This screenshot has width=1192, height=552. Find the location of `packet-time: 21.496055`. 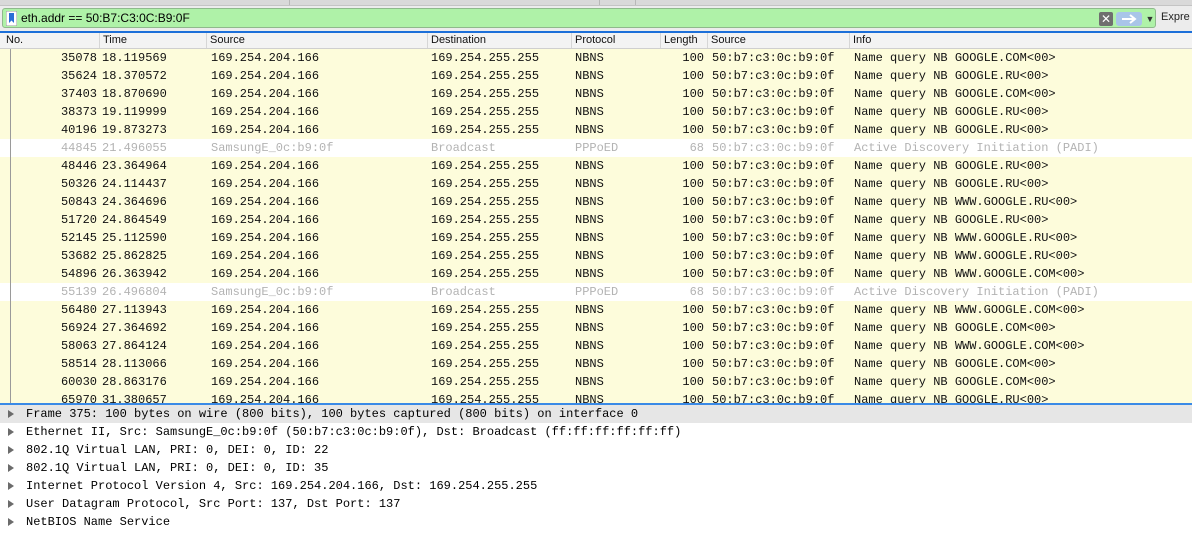

packet-time: 21.496055 is located at coordinates (134, 148).